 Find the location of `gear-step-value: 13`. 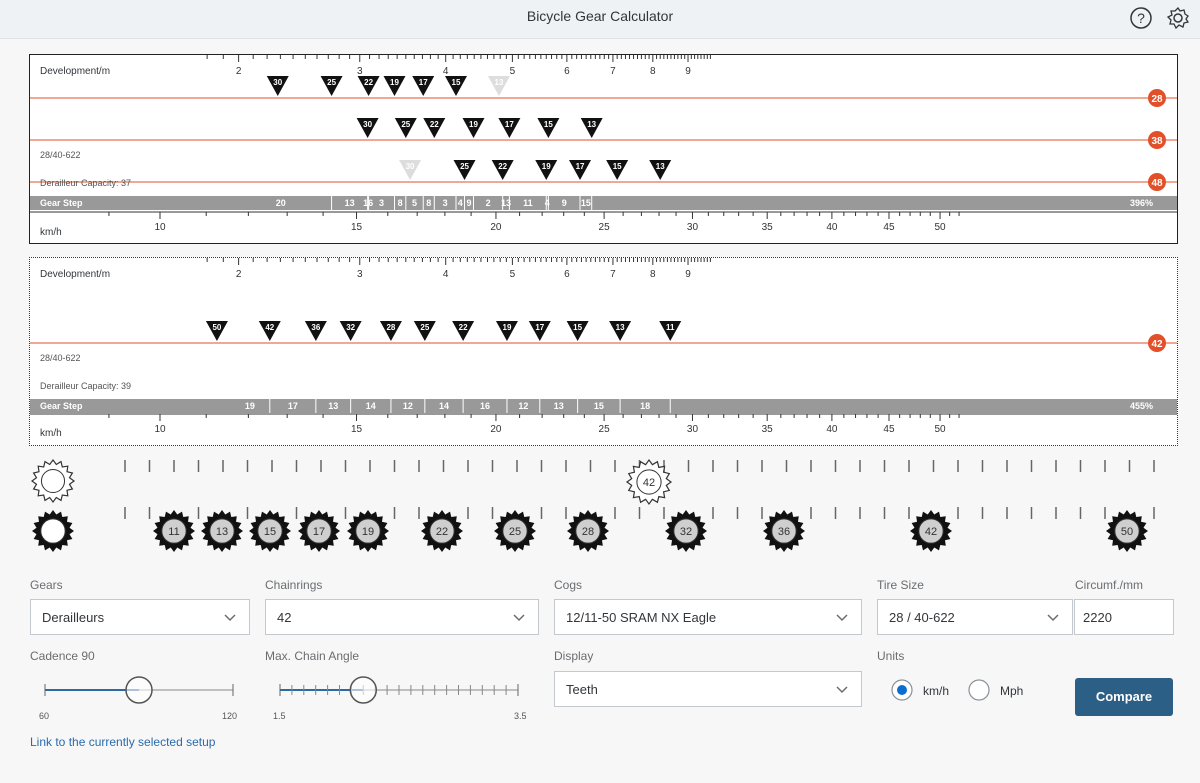

gear-step-value: 13 is located at coordinates (333, 406).